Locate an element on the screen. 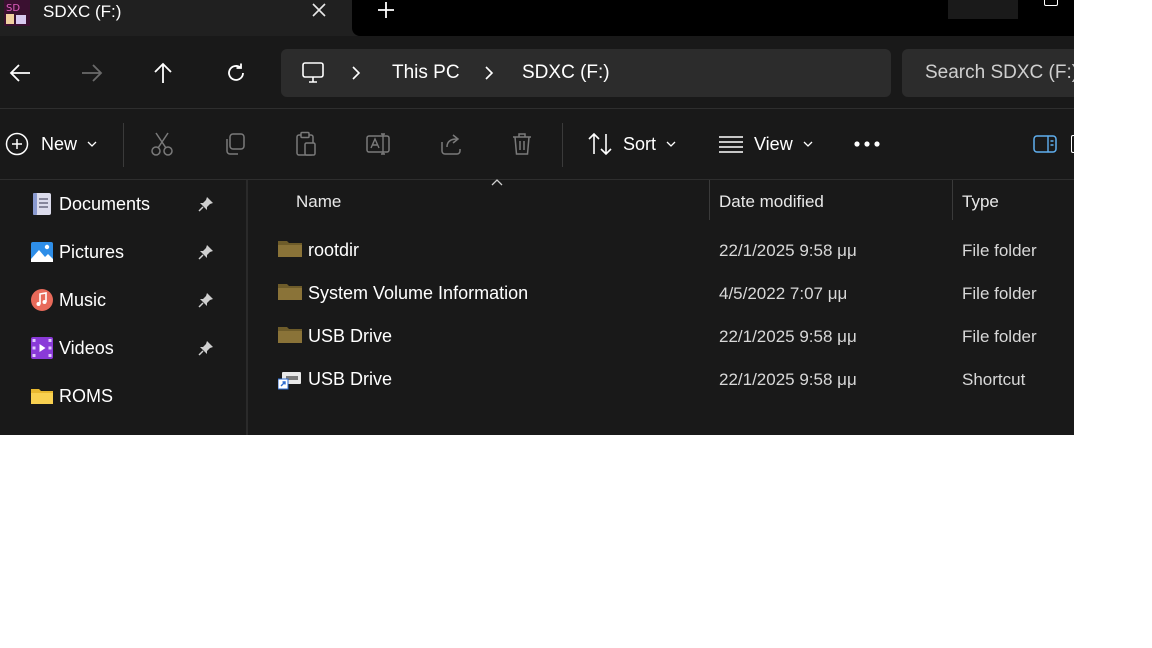  table-row: USB Drive 22/1/2025 9:58 μμ File folder is located at coordinates (661, 336).